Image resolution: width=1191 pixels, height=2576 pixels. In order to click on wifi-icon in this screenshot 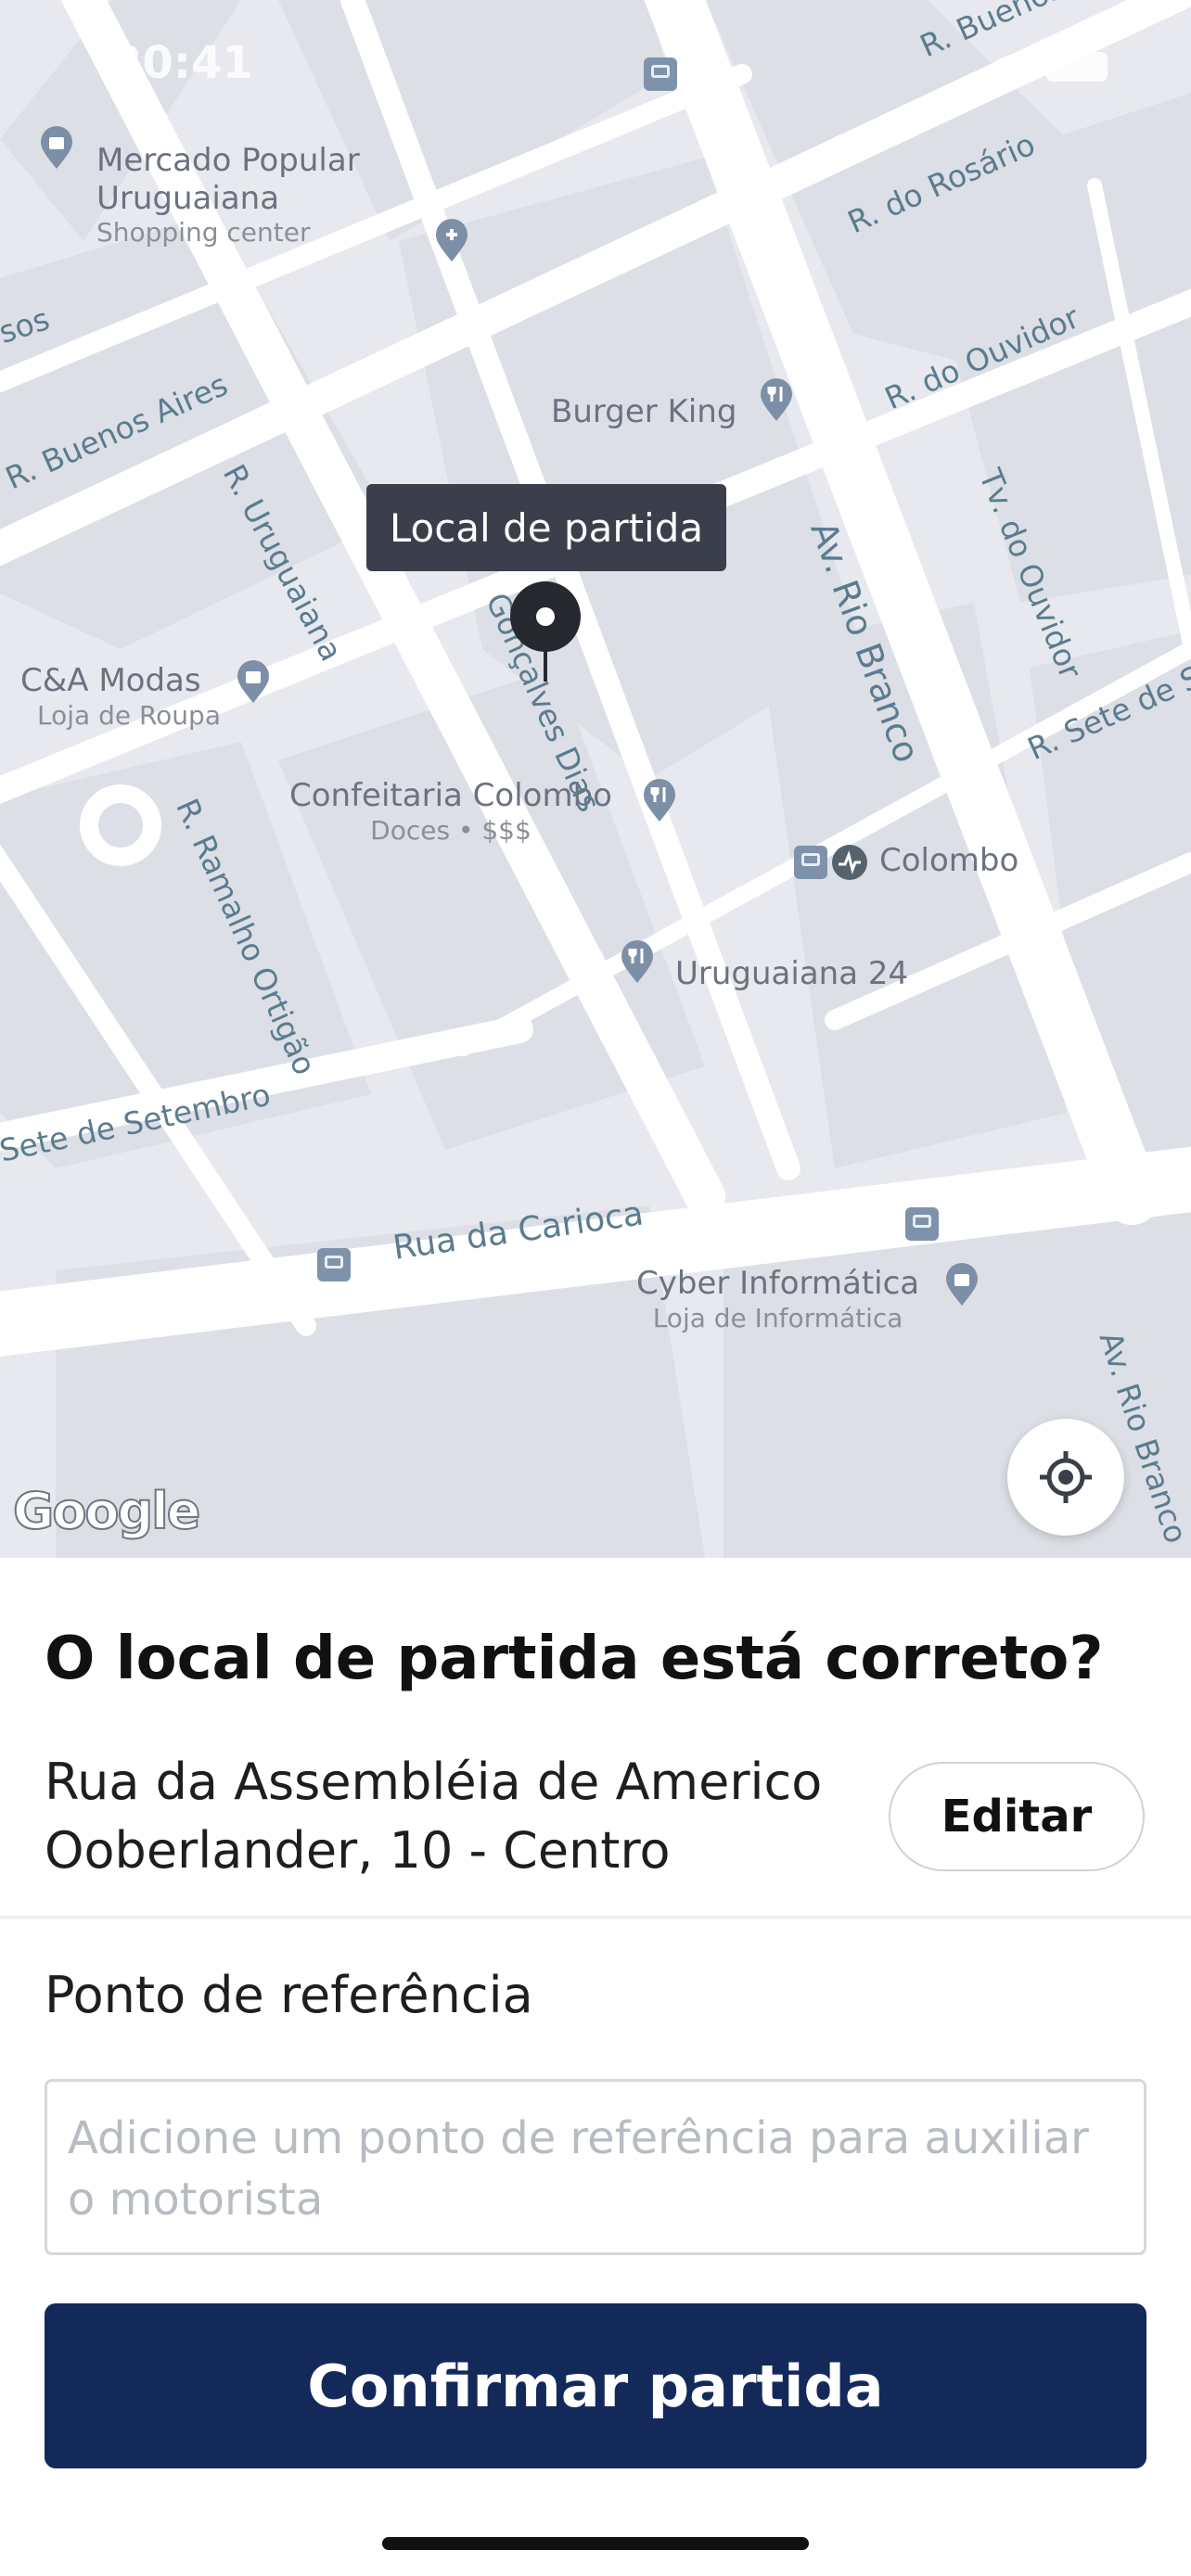, I will do `click(1011, 66)`.